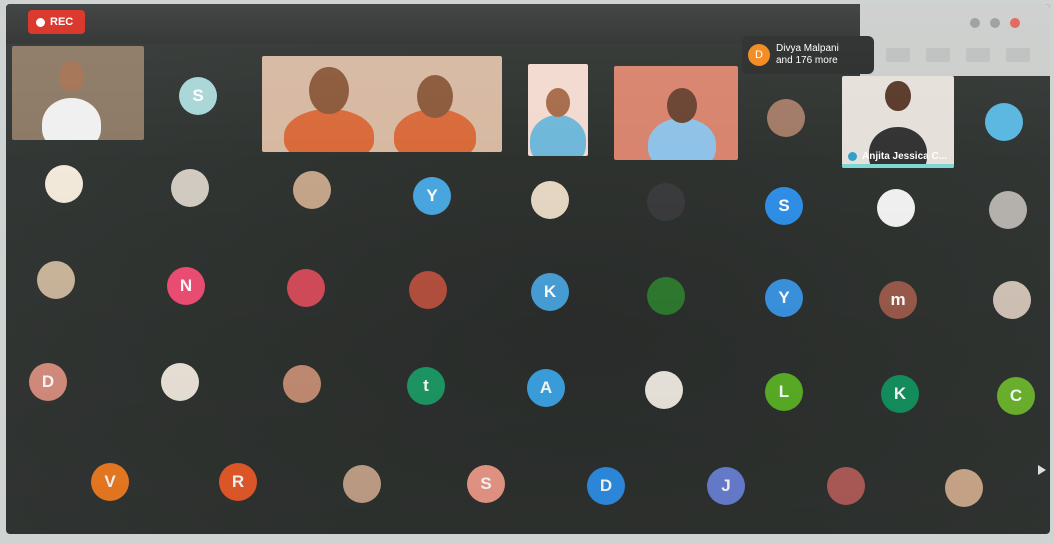  What do you see at coordinates (852, 156) in the screenshot?
I see `speaking-indicator-icon` at bounding box center [852, 156].